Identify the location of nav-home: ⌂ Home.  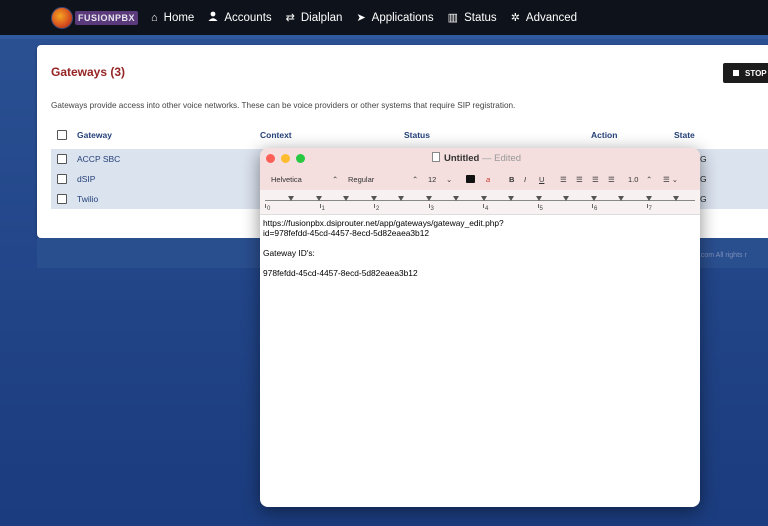
(172, 18).